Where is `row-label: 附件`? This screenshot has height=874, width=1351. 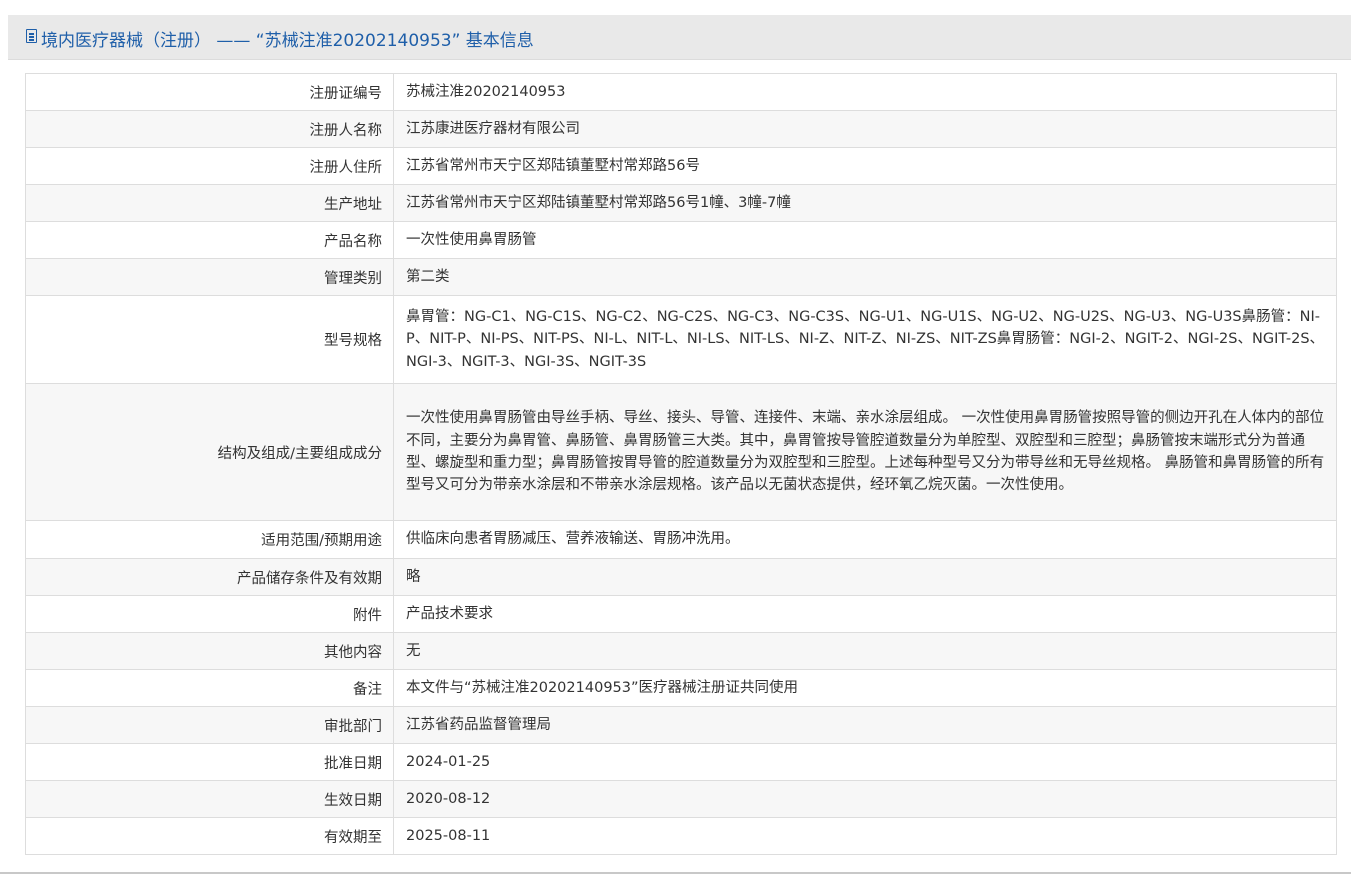 row-label: 附件 is located at coordinates (209, 614).